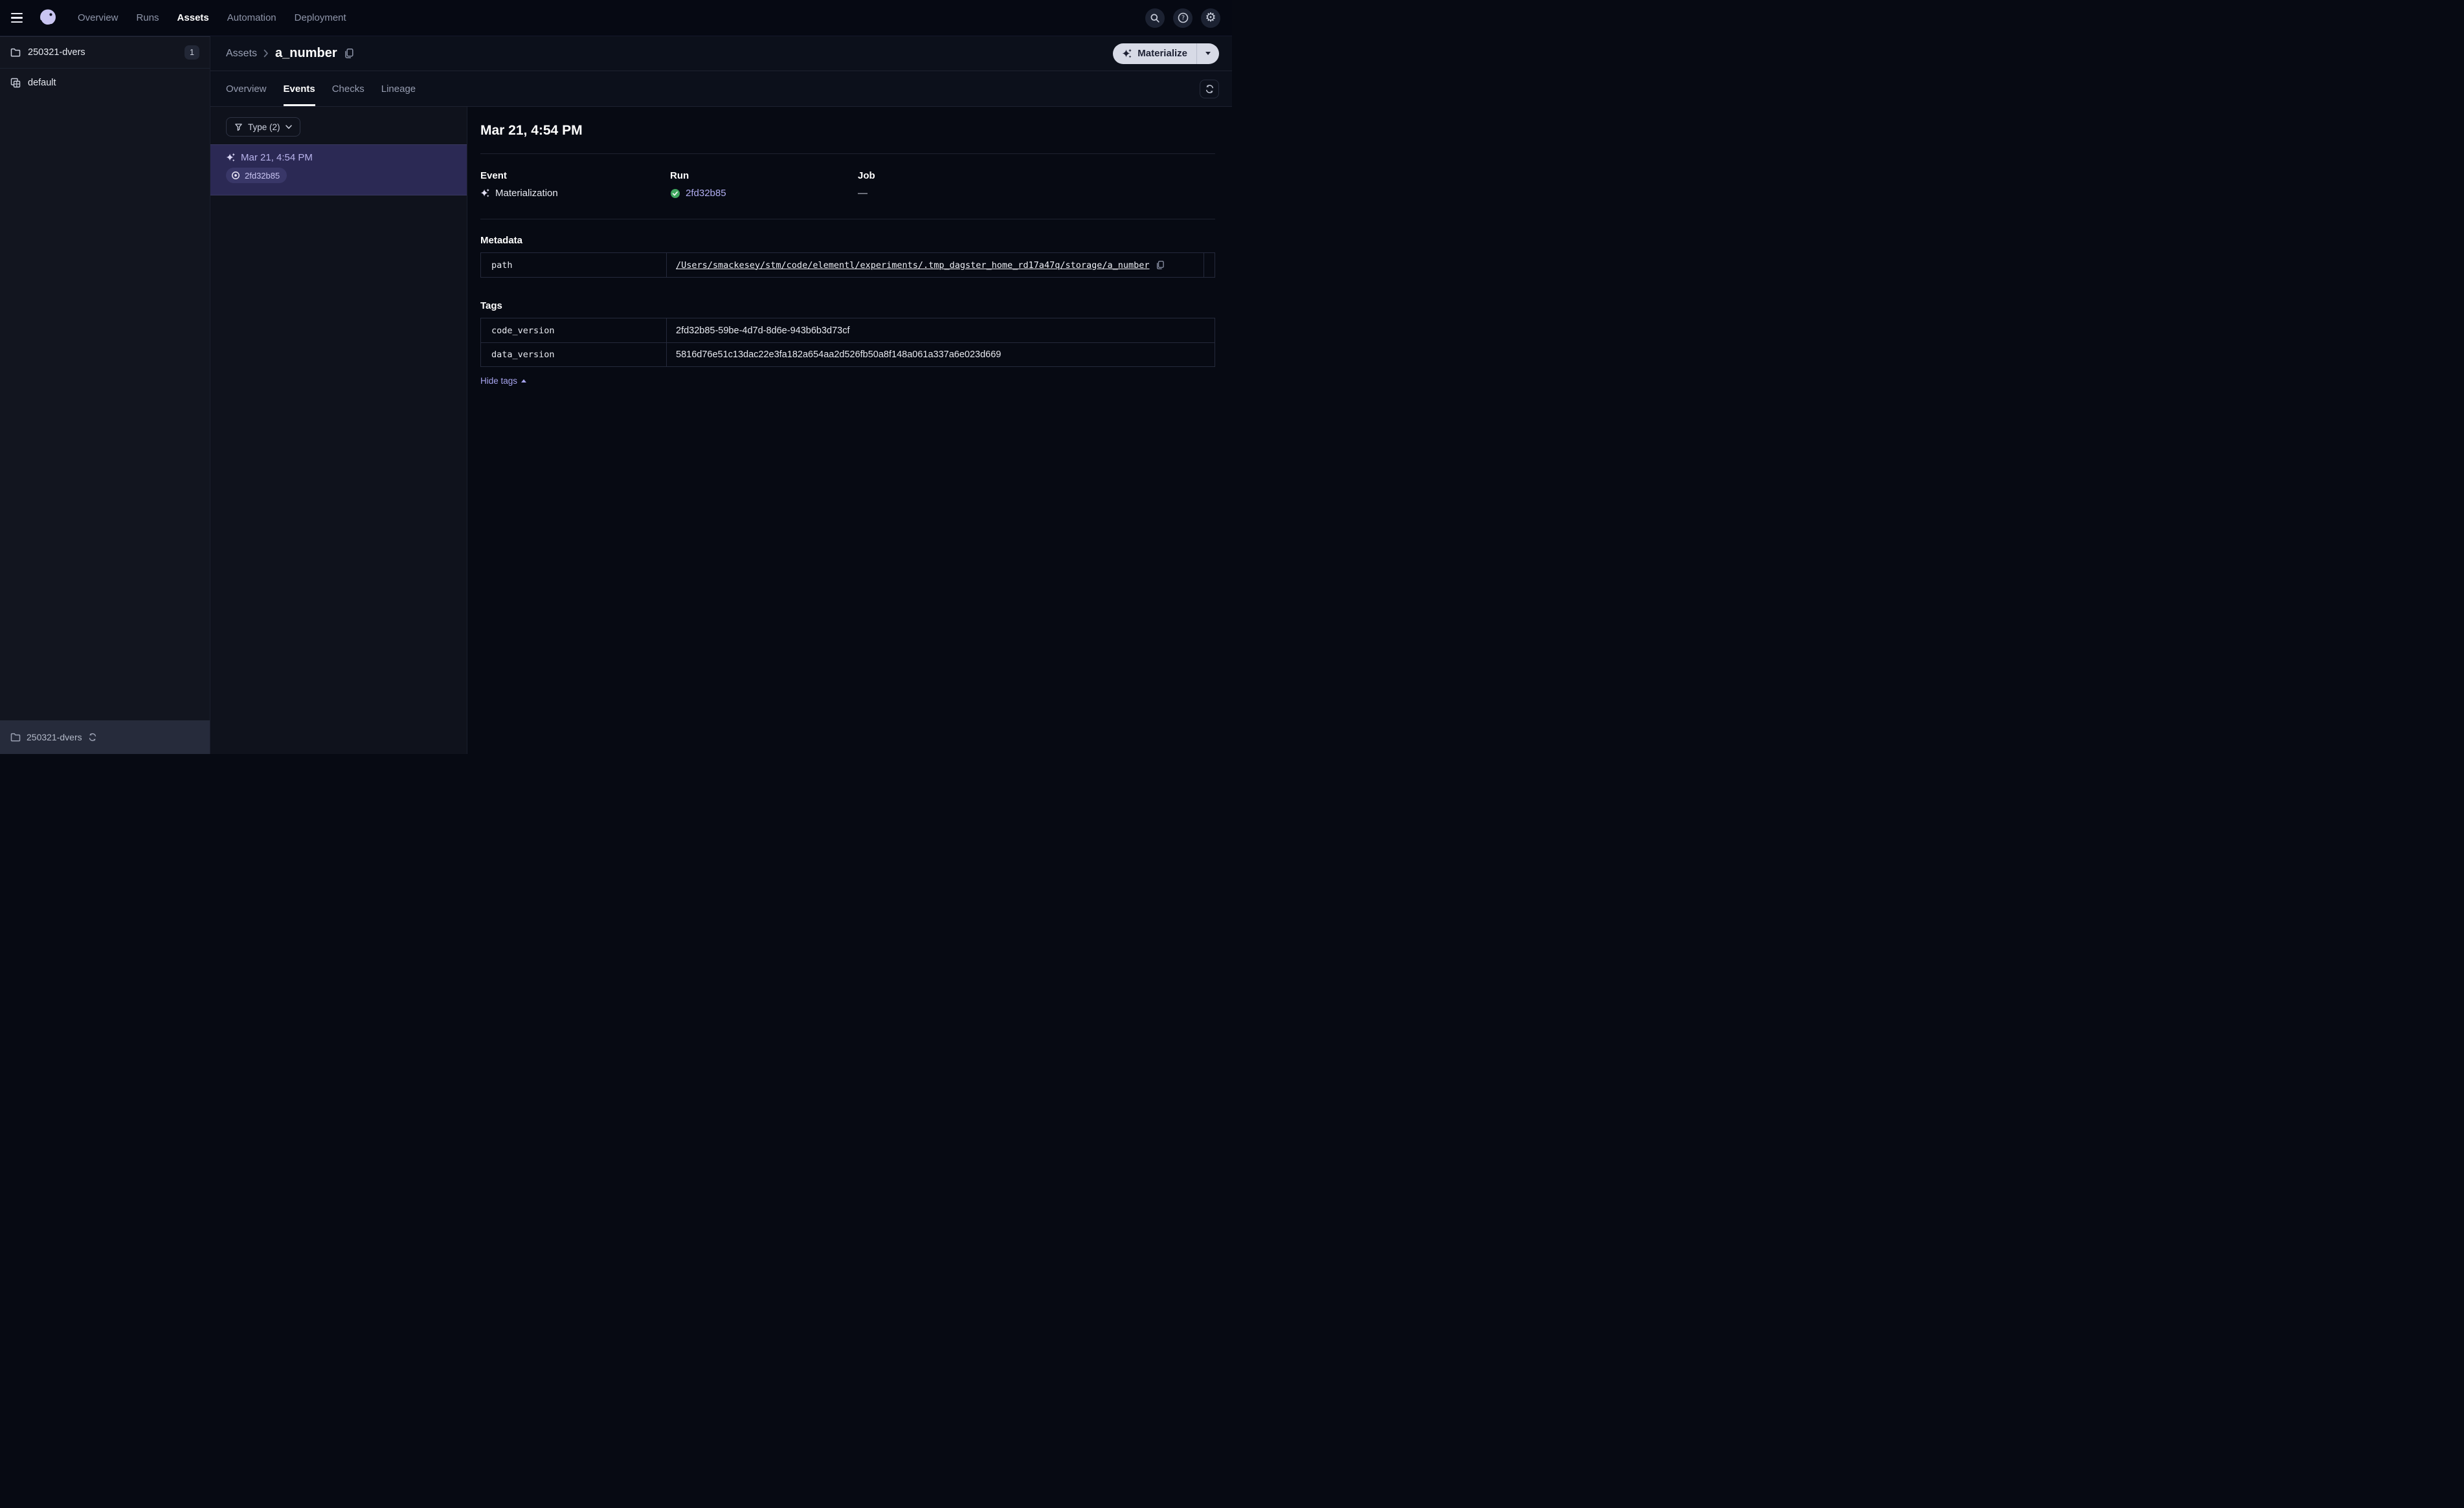 The height and width of the screenshot is (1508, 2464). Describe the element at coordinates (92, 737) in the screenshot. I see `reload-icon` at that location.